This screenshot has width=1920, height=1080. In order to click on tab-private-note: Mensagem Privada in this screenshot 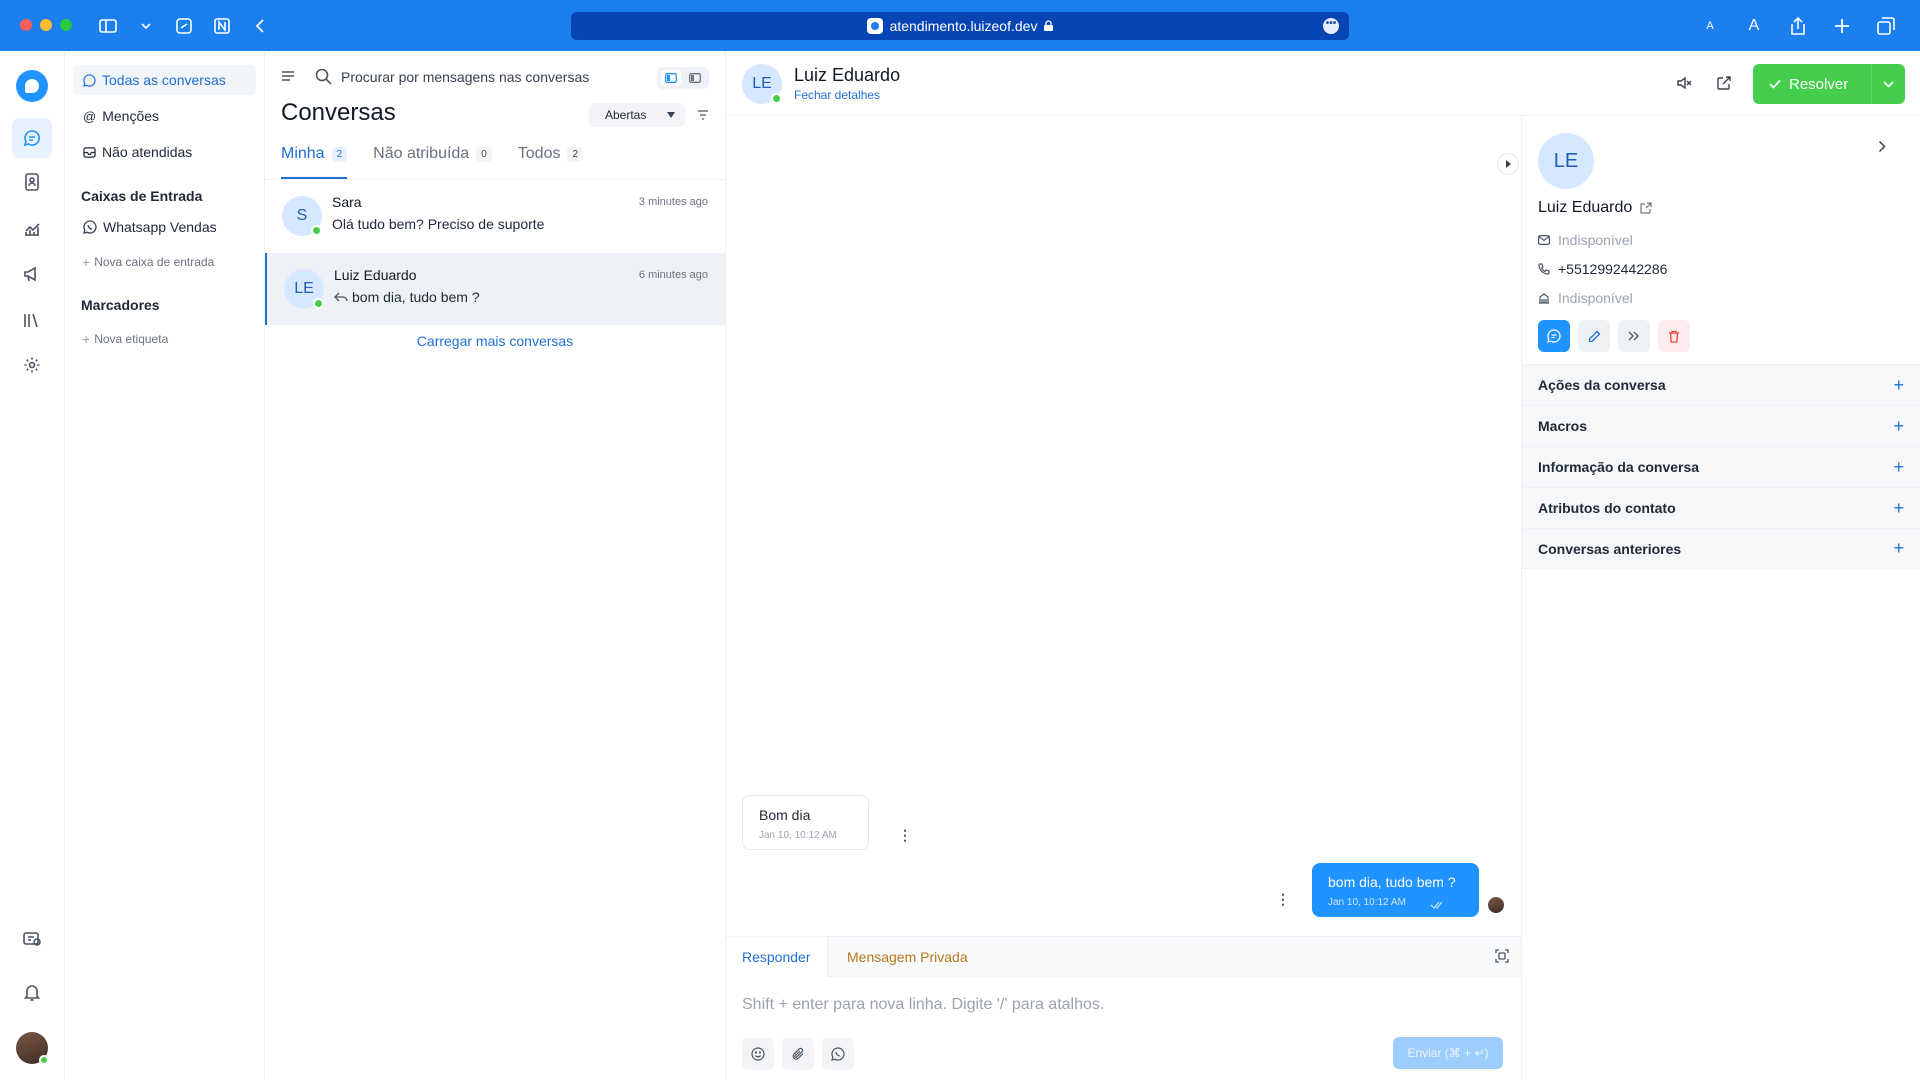, I will do `click(907, 957)`.